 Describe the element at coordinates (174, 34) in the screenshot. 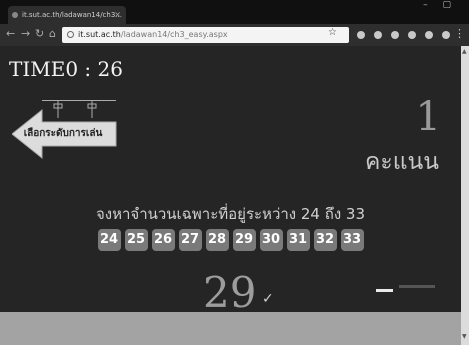

I see `url-path: /ladawan14/ch3_easy.aspx` at that location.